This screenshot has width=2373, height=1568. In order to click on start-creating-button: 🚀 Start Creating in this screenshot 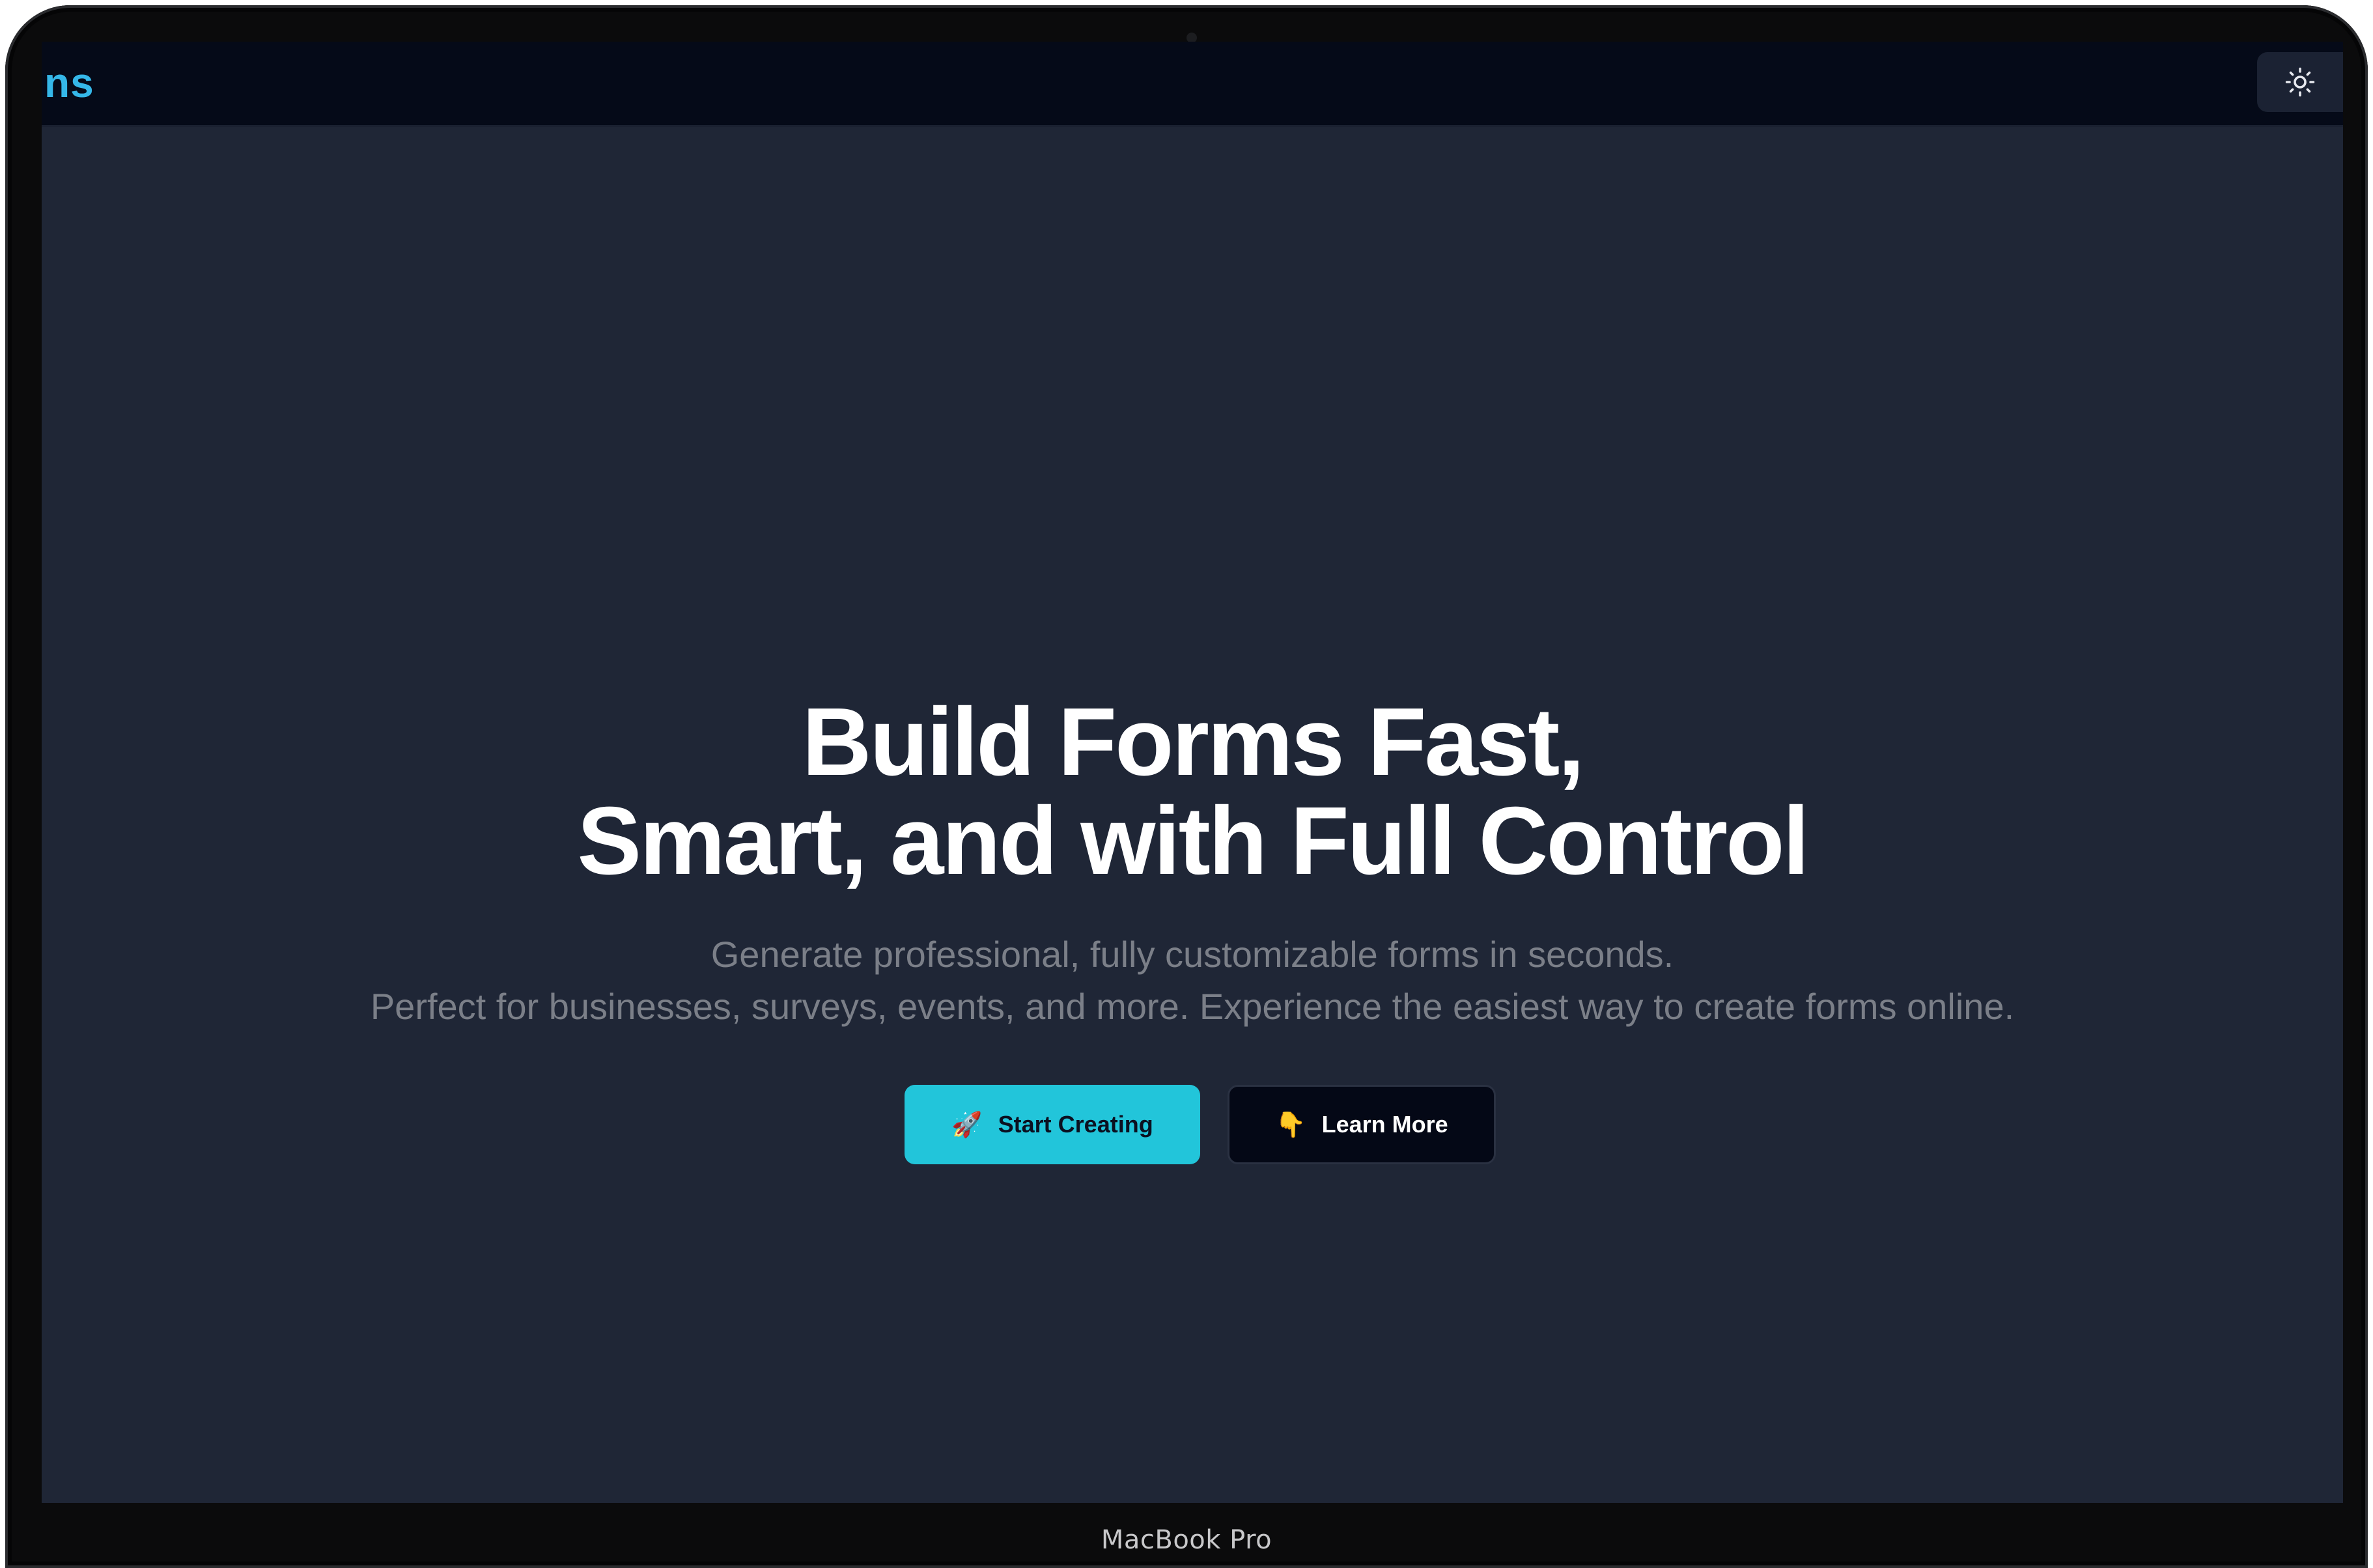, I will do `click(1052, 1125)`.